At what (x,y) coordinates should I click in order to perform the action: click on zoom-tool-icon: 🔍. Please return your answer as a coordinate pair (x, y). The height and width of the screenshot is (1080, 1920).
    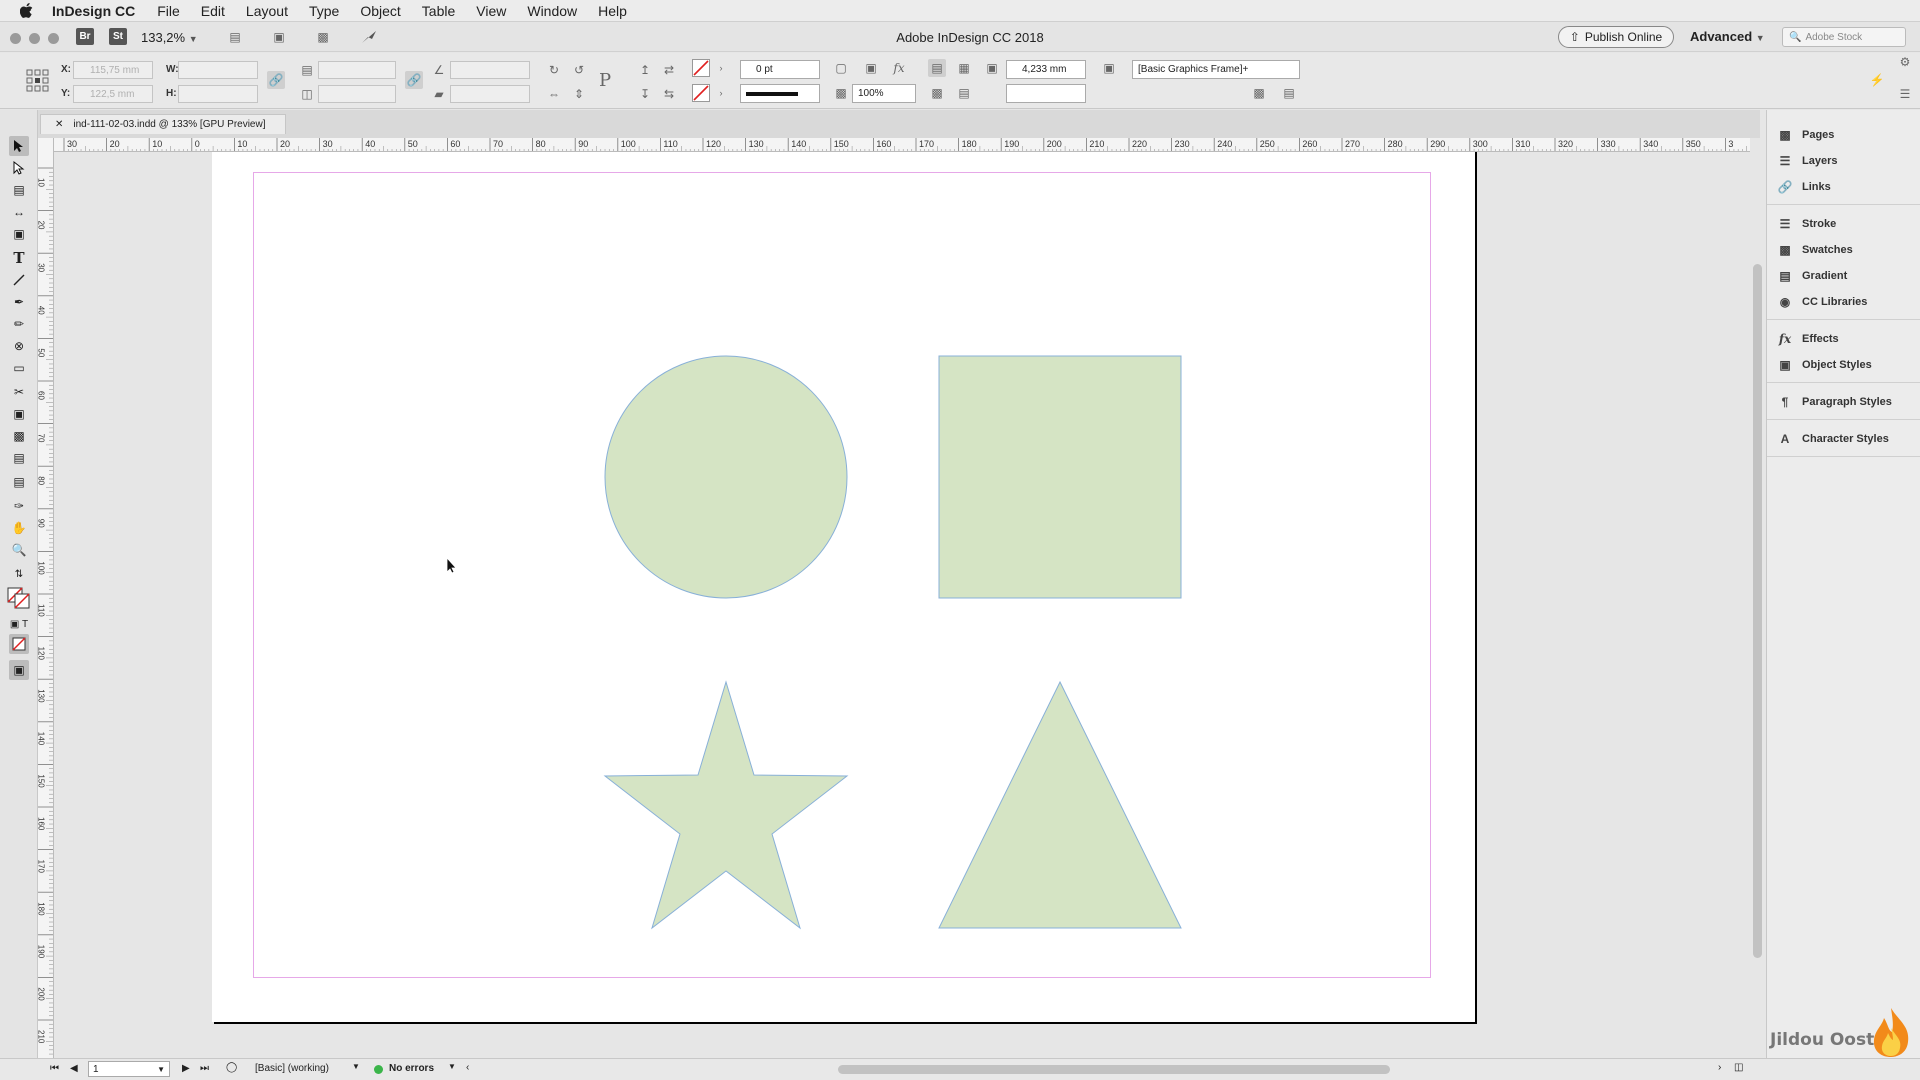
    Looking at the image, I should click on (19, 550).